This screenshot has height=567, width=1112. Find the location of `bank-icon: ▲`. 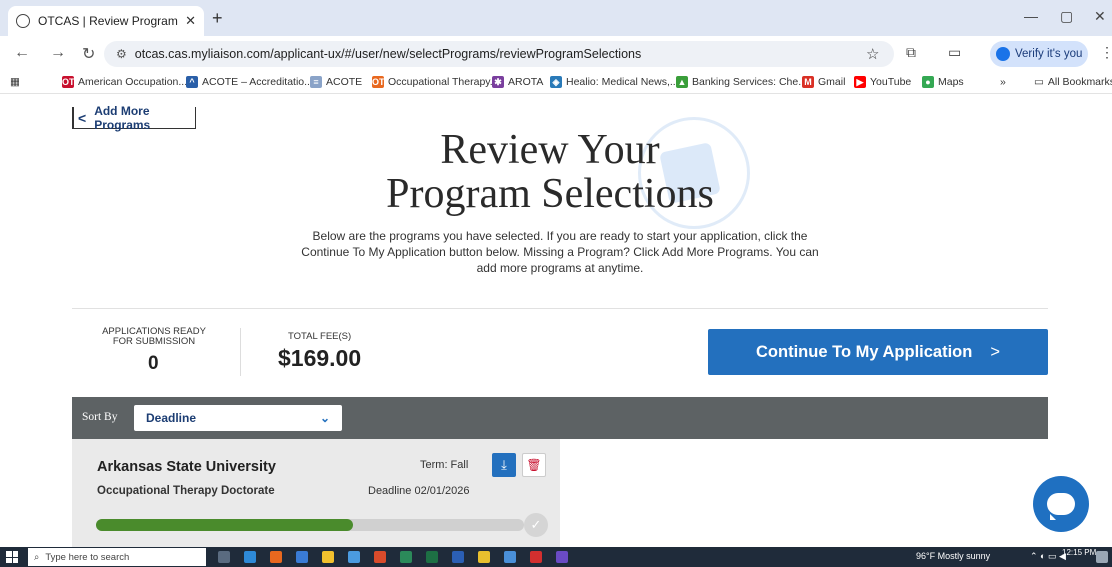

bank-icon: ▲ is located at coordinates (682, 82).